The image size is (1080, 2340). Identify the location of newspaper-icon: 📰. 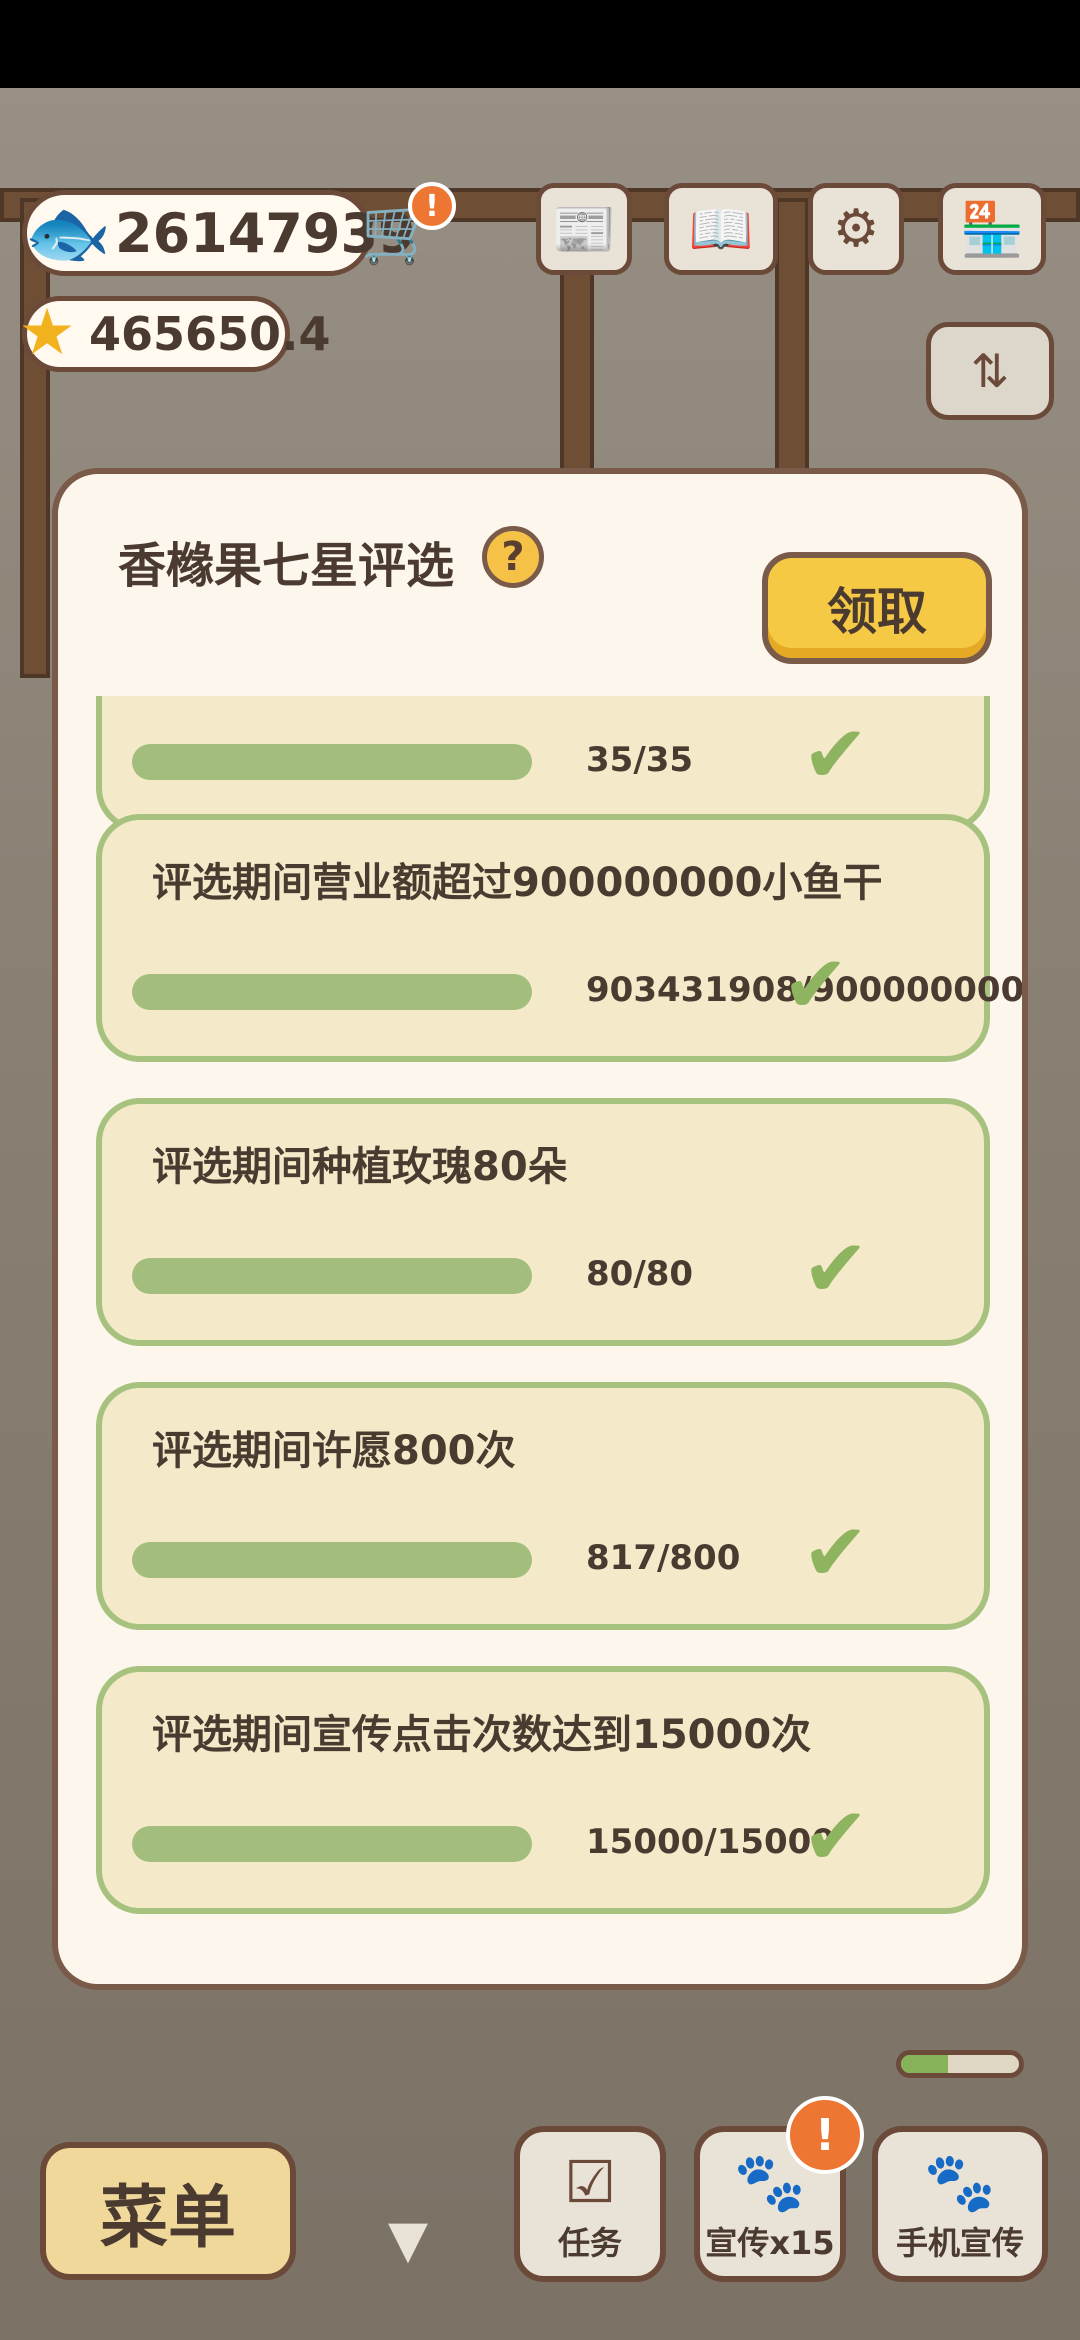
(584, 229).